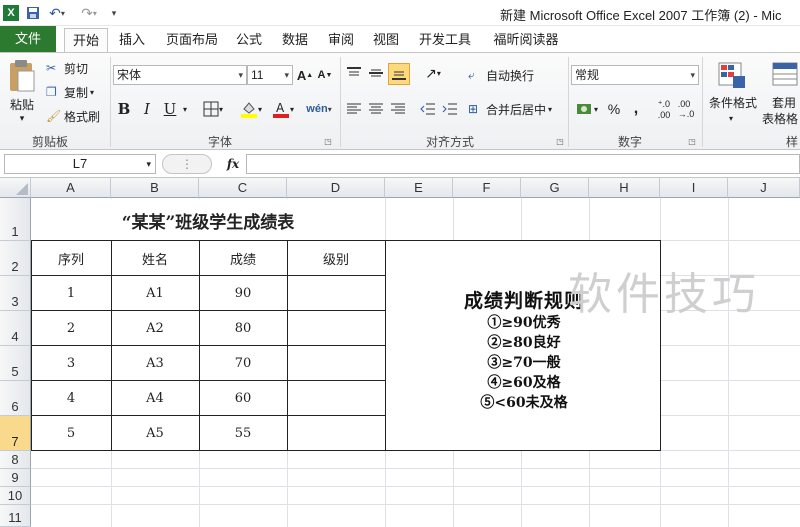 Image resolution: width=800 pixels, height=527 pixels. Describe the element at coordinates (155, 363) in the screenshot. I see `cell-name: A3` at that location.